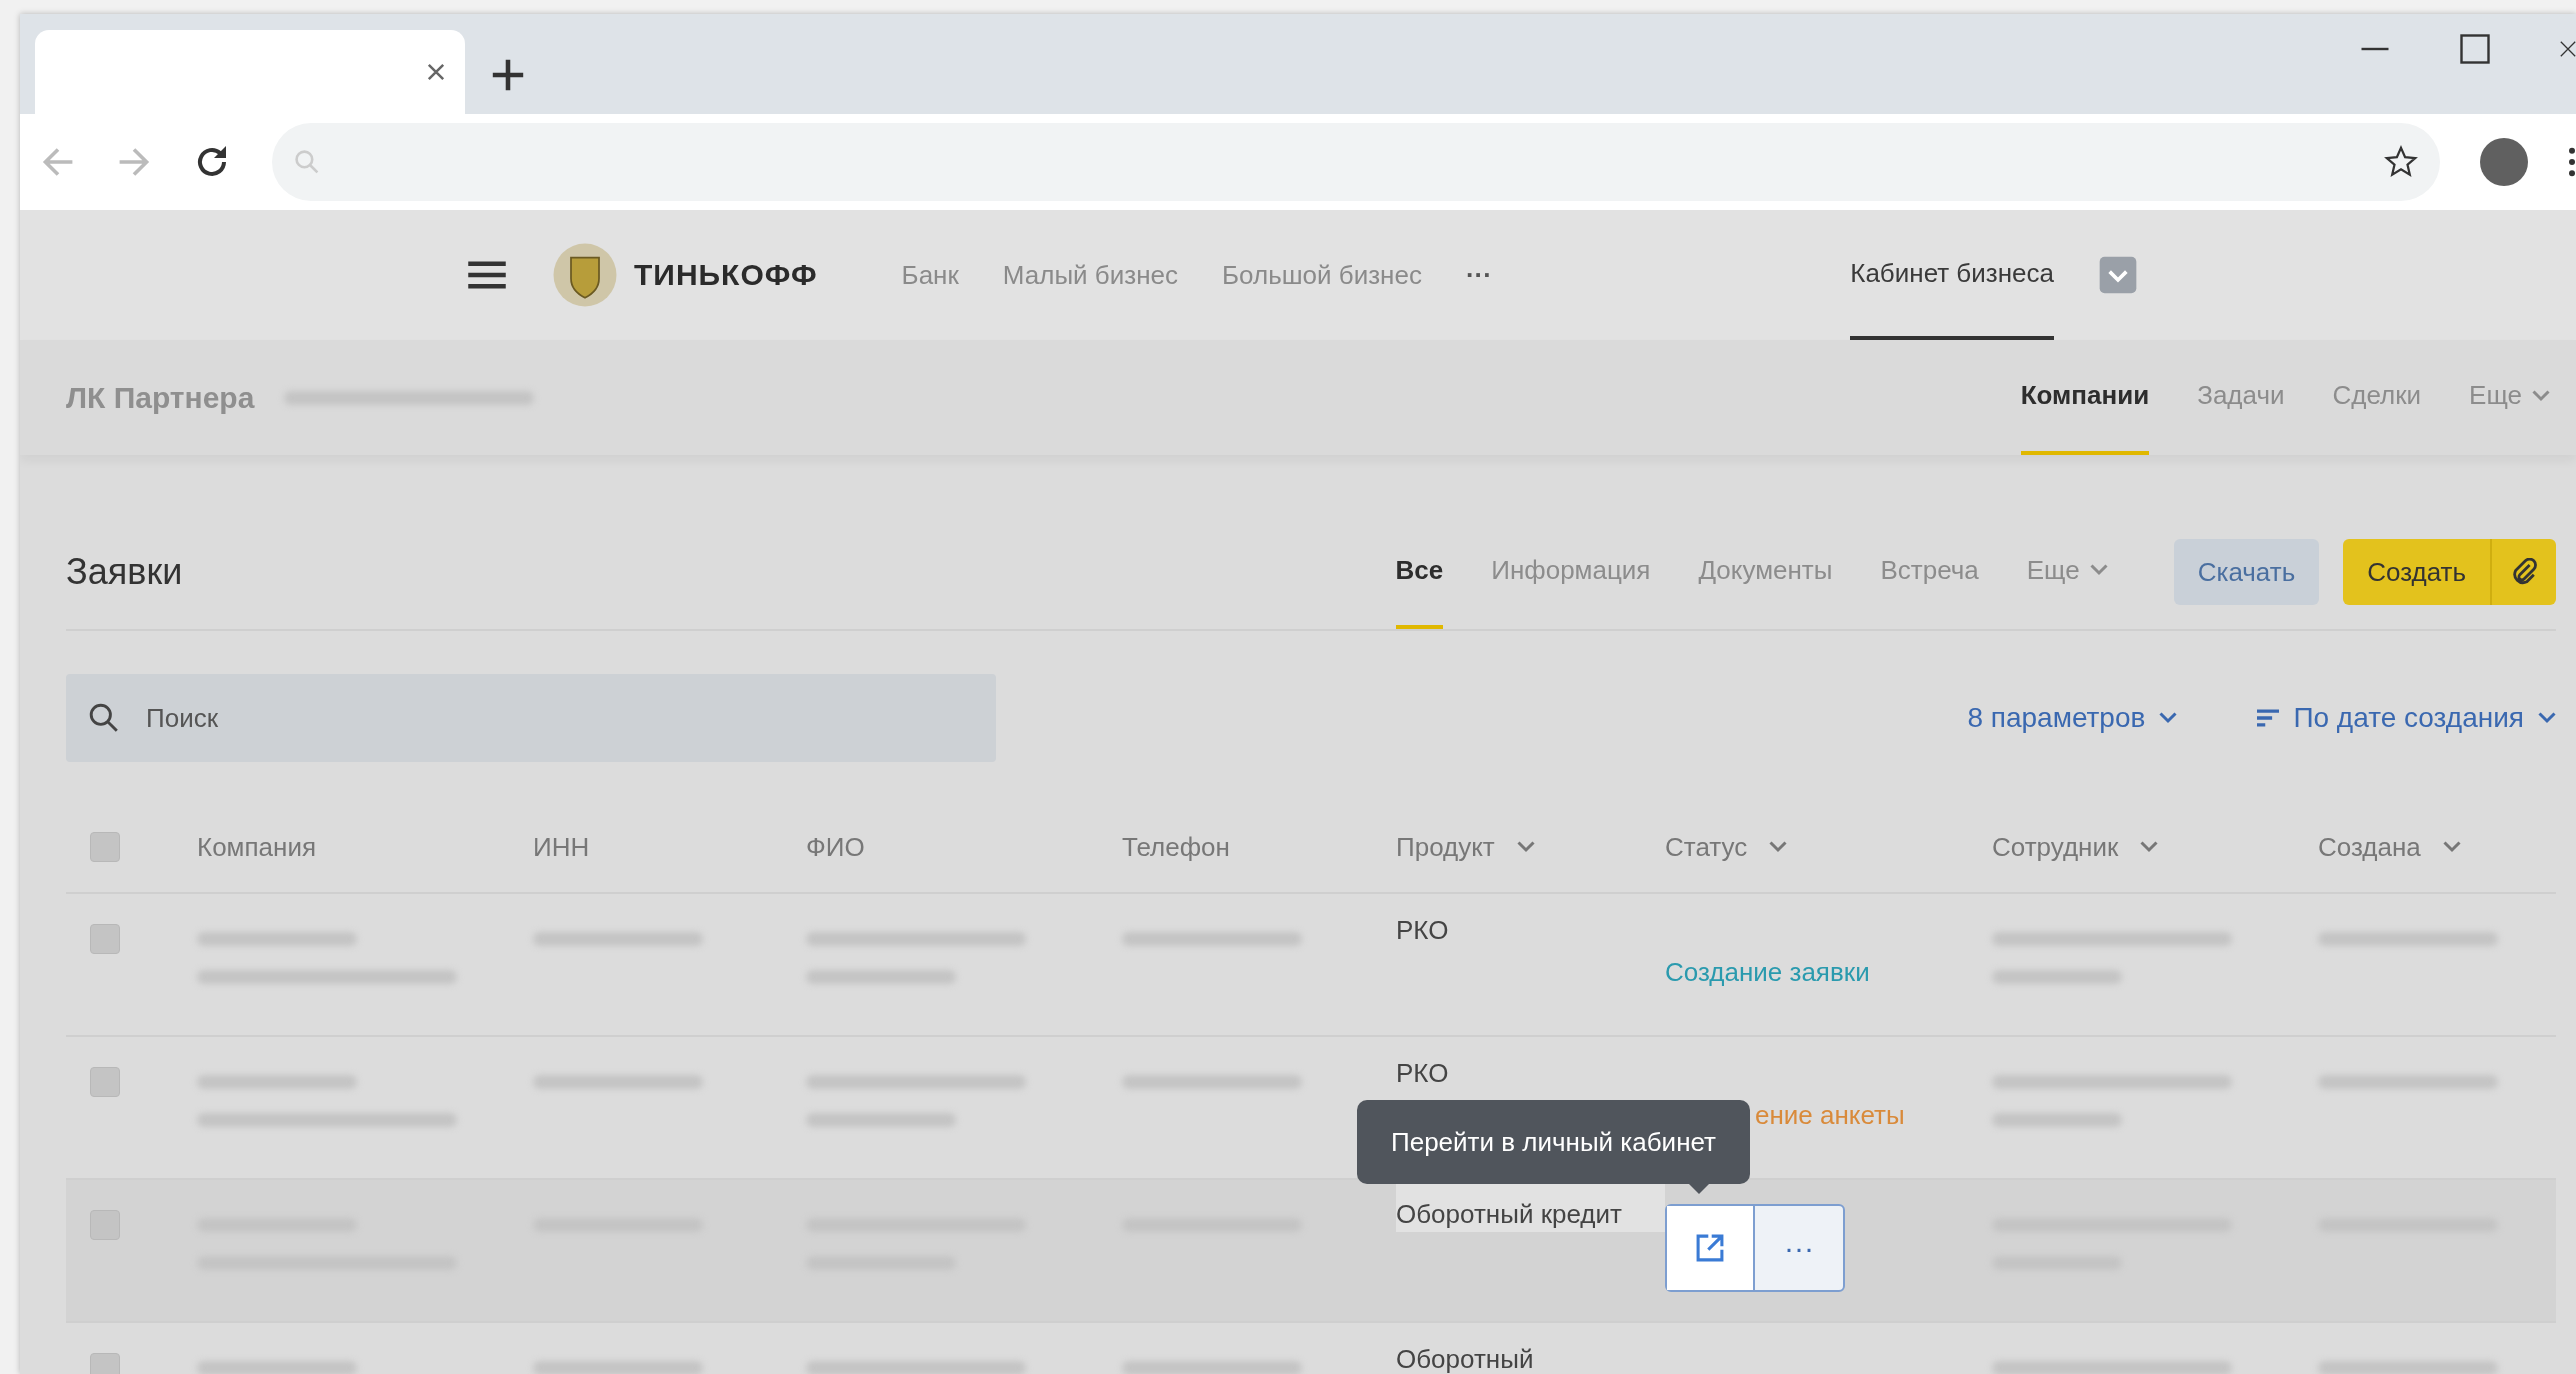  What do you see at coordinates (1571, 572) in the screenshot?
I see `filter-tab: Информация` at bounding box center [1571, 572].